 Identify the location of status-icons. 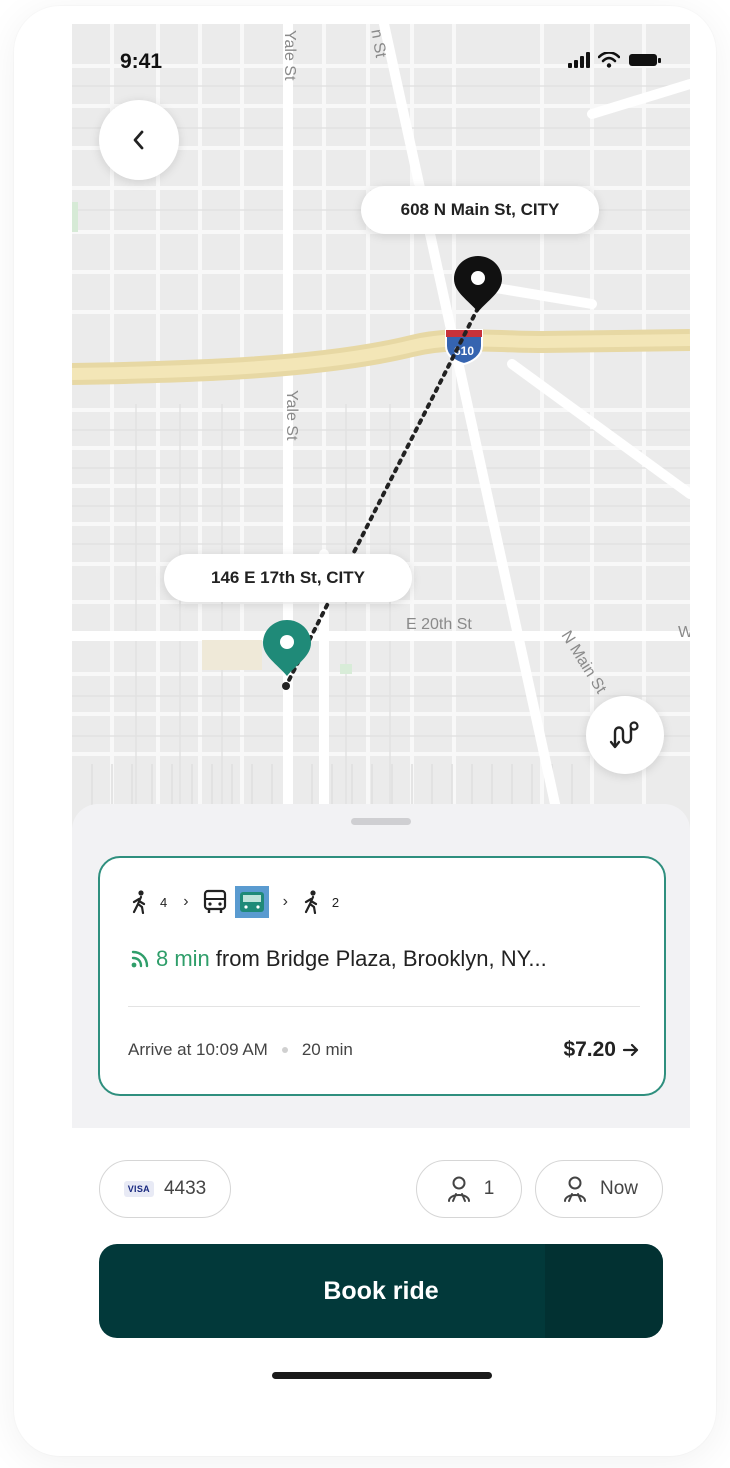
(615, 60).